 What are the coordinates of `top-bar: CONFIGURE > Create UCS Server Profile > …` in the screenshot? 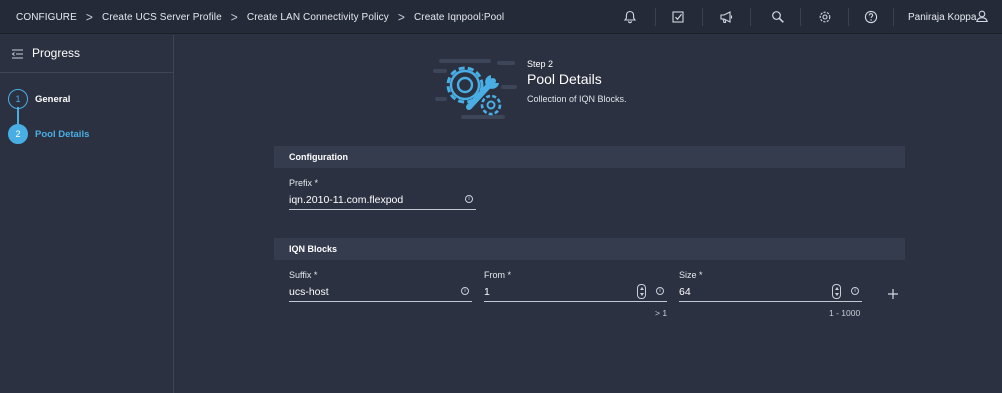 It's located at (501, 17).